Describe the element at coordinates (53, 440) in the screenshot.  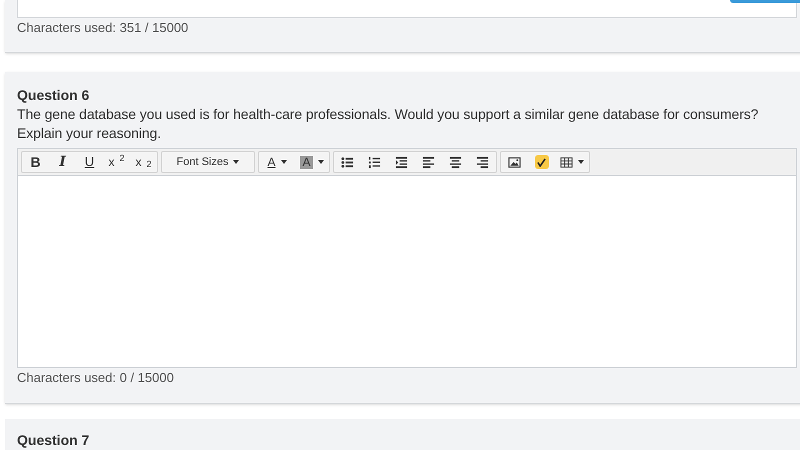
I see `question-title: Question 7` at that location.